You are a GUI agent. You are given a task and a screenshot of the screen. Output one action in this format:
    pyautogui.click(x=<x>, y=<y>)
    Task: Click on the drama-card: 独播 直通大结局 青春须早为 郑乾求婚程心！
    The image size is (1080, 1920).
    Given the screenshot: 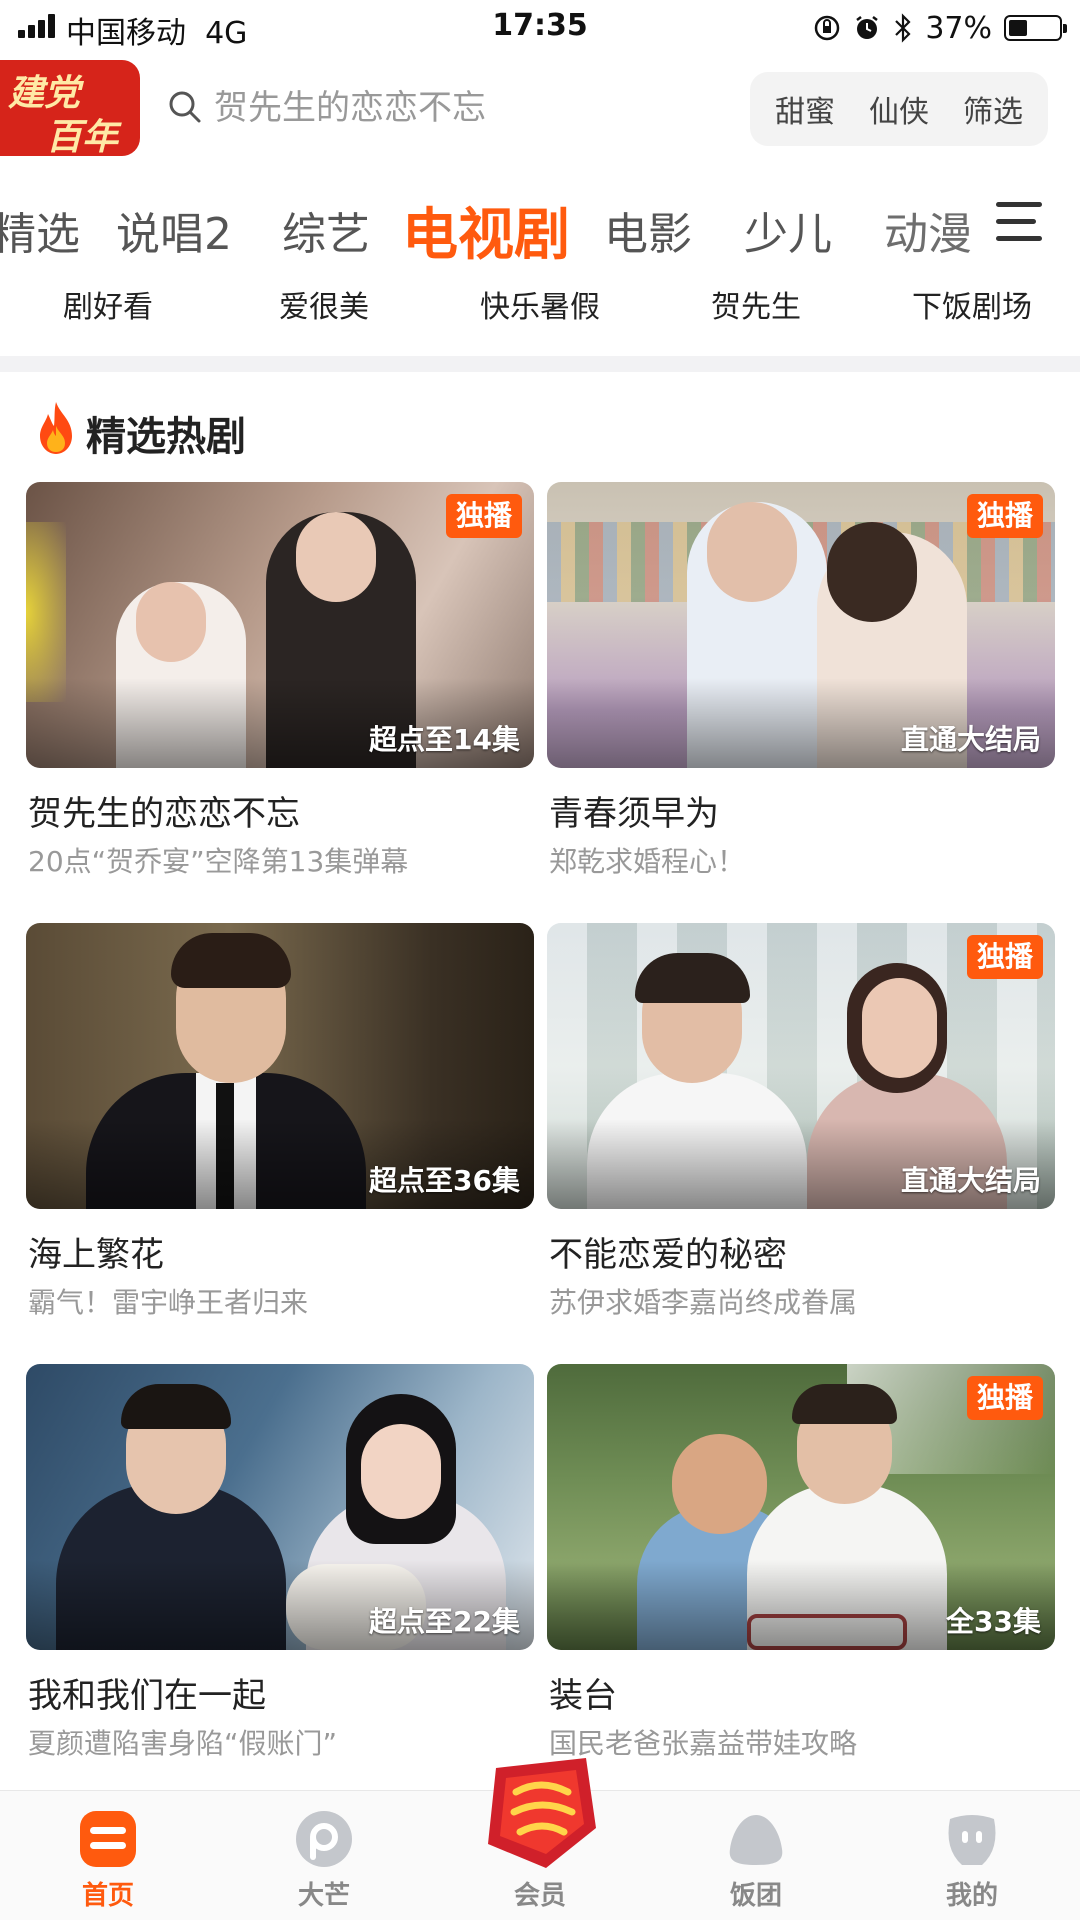 What is the action you would take?
    pyautogui.click(x=801, y=692)
    